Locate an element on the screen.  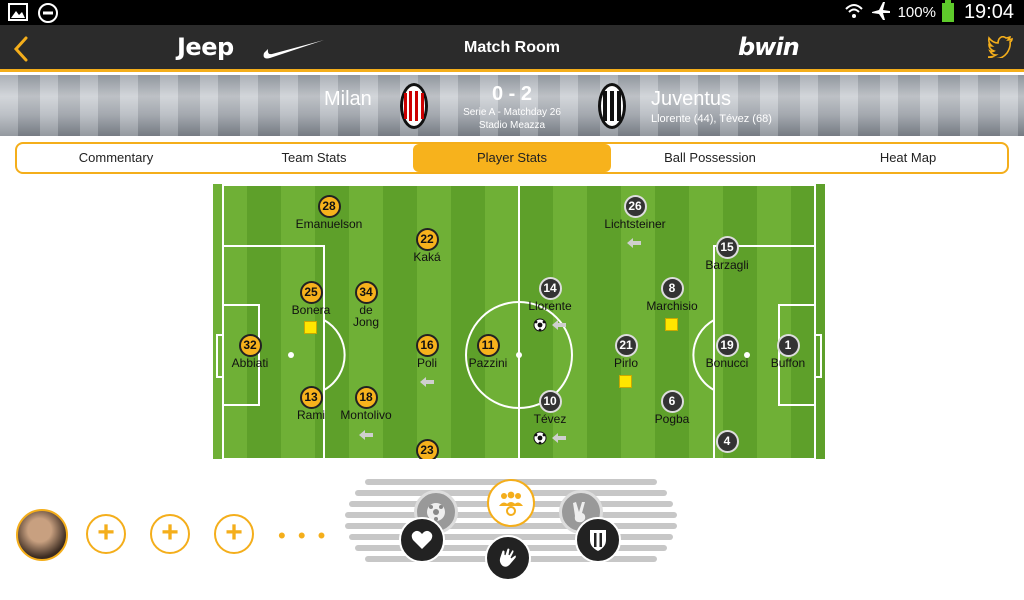
player-montolivo: 18 Montolivo is located at coordinates (366, 403).